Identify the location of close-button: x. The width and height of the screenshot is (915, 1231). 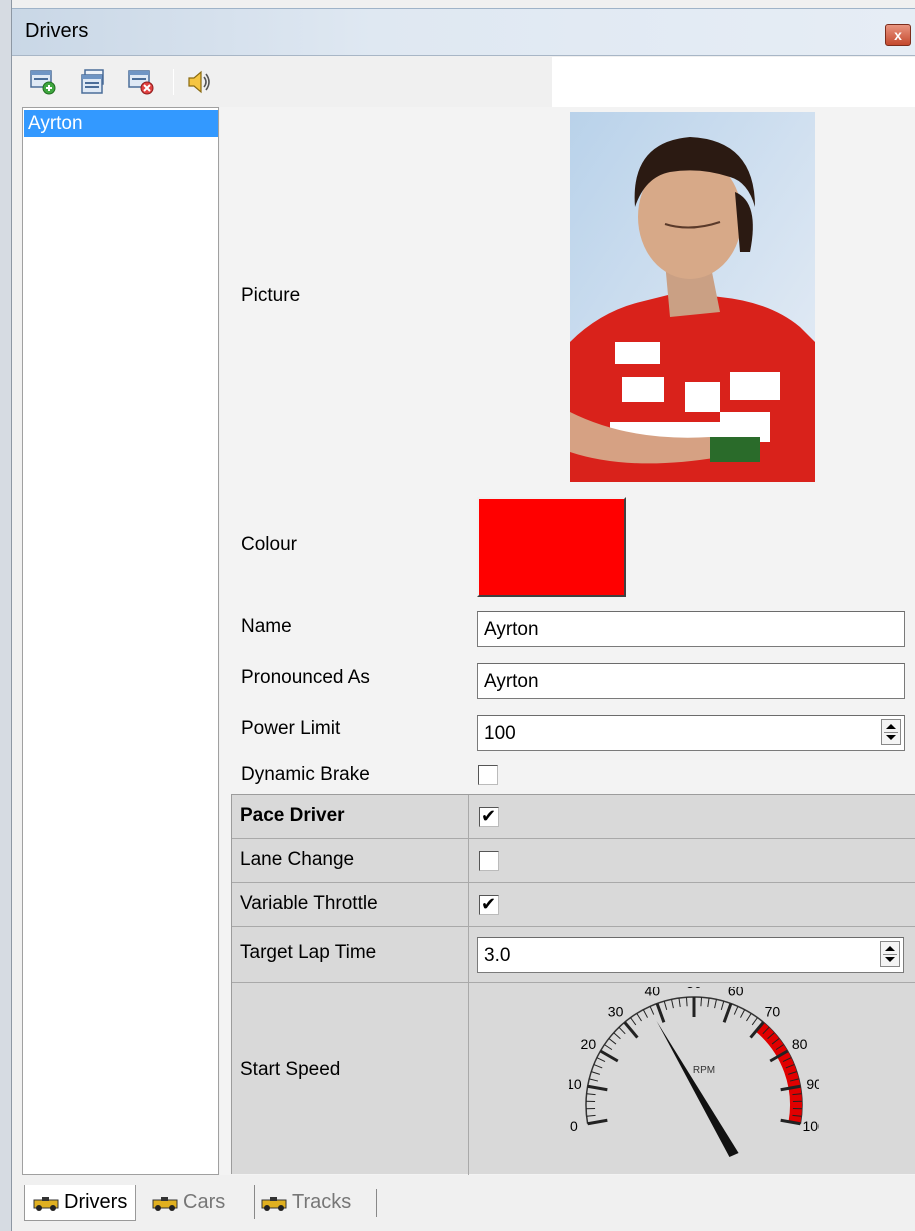
(898, 35).